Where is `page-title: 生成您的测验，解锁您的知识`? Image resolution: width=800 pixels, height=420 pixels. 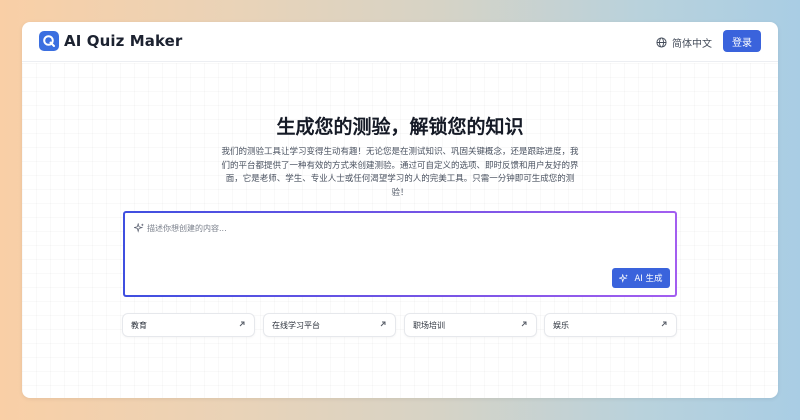 page-title: 生成您的测验，解锁您的知识 is located at coordinates (400, 127).